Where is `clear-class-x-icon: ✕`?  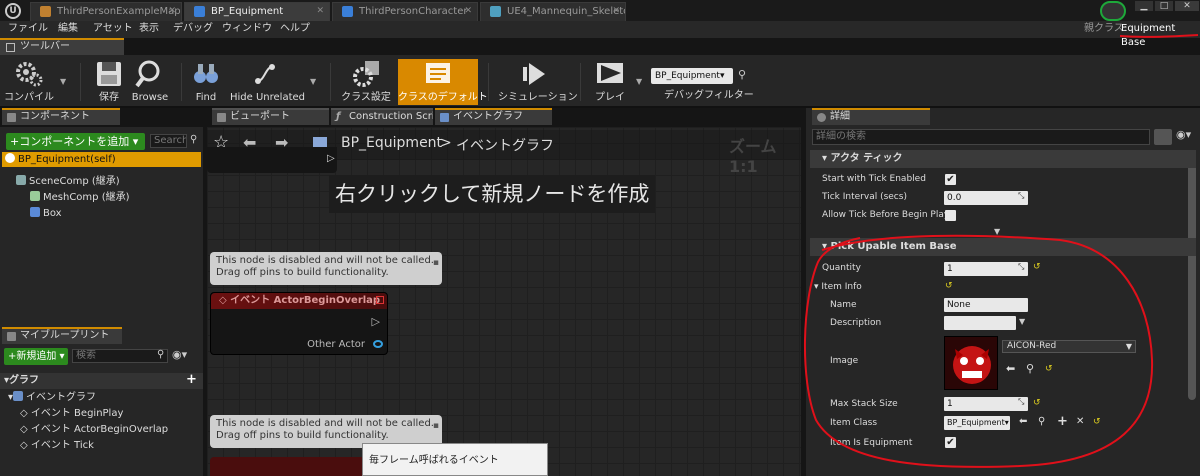 clear-class-x-icon: ✕ is located at coordinates (1080, 421).